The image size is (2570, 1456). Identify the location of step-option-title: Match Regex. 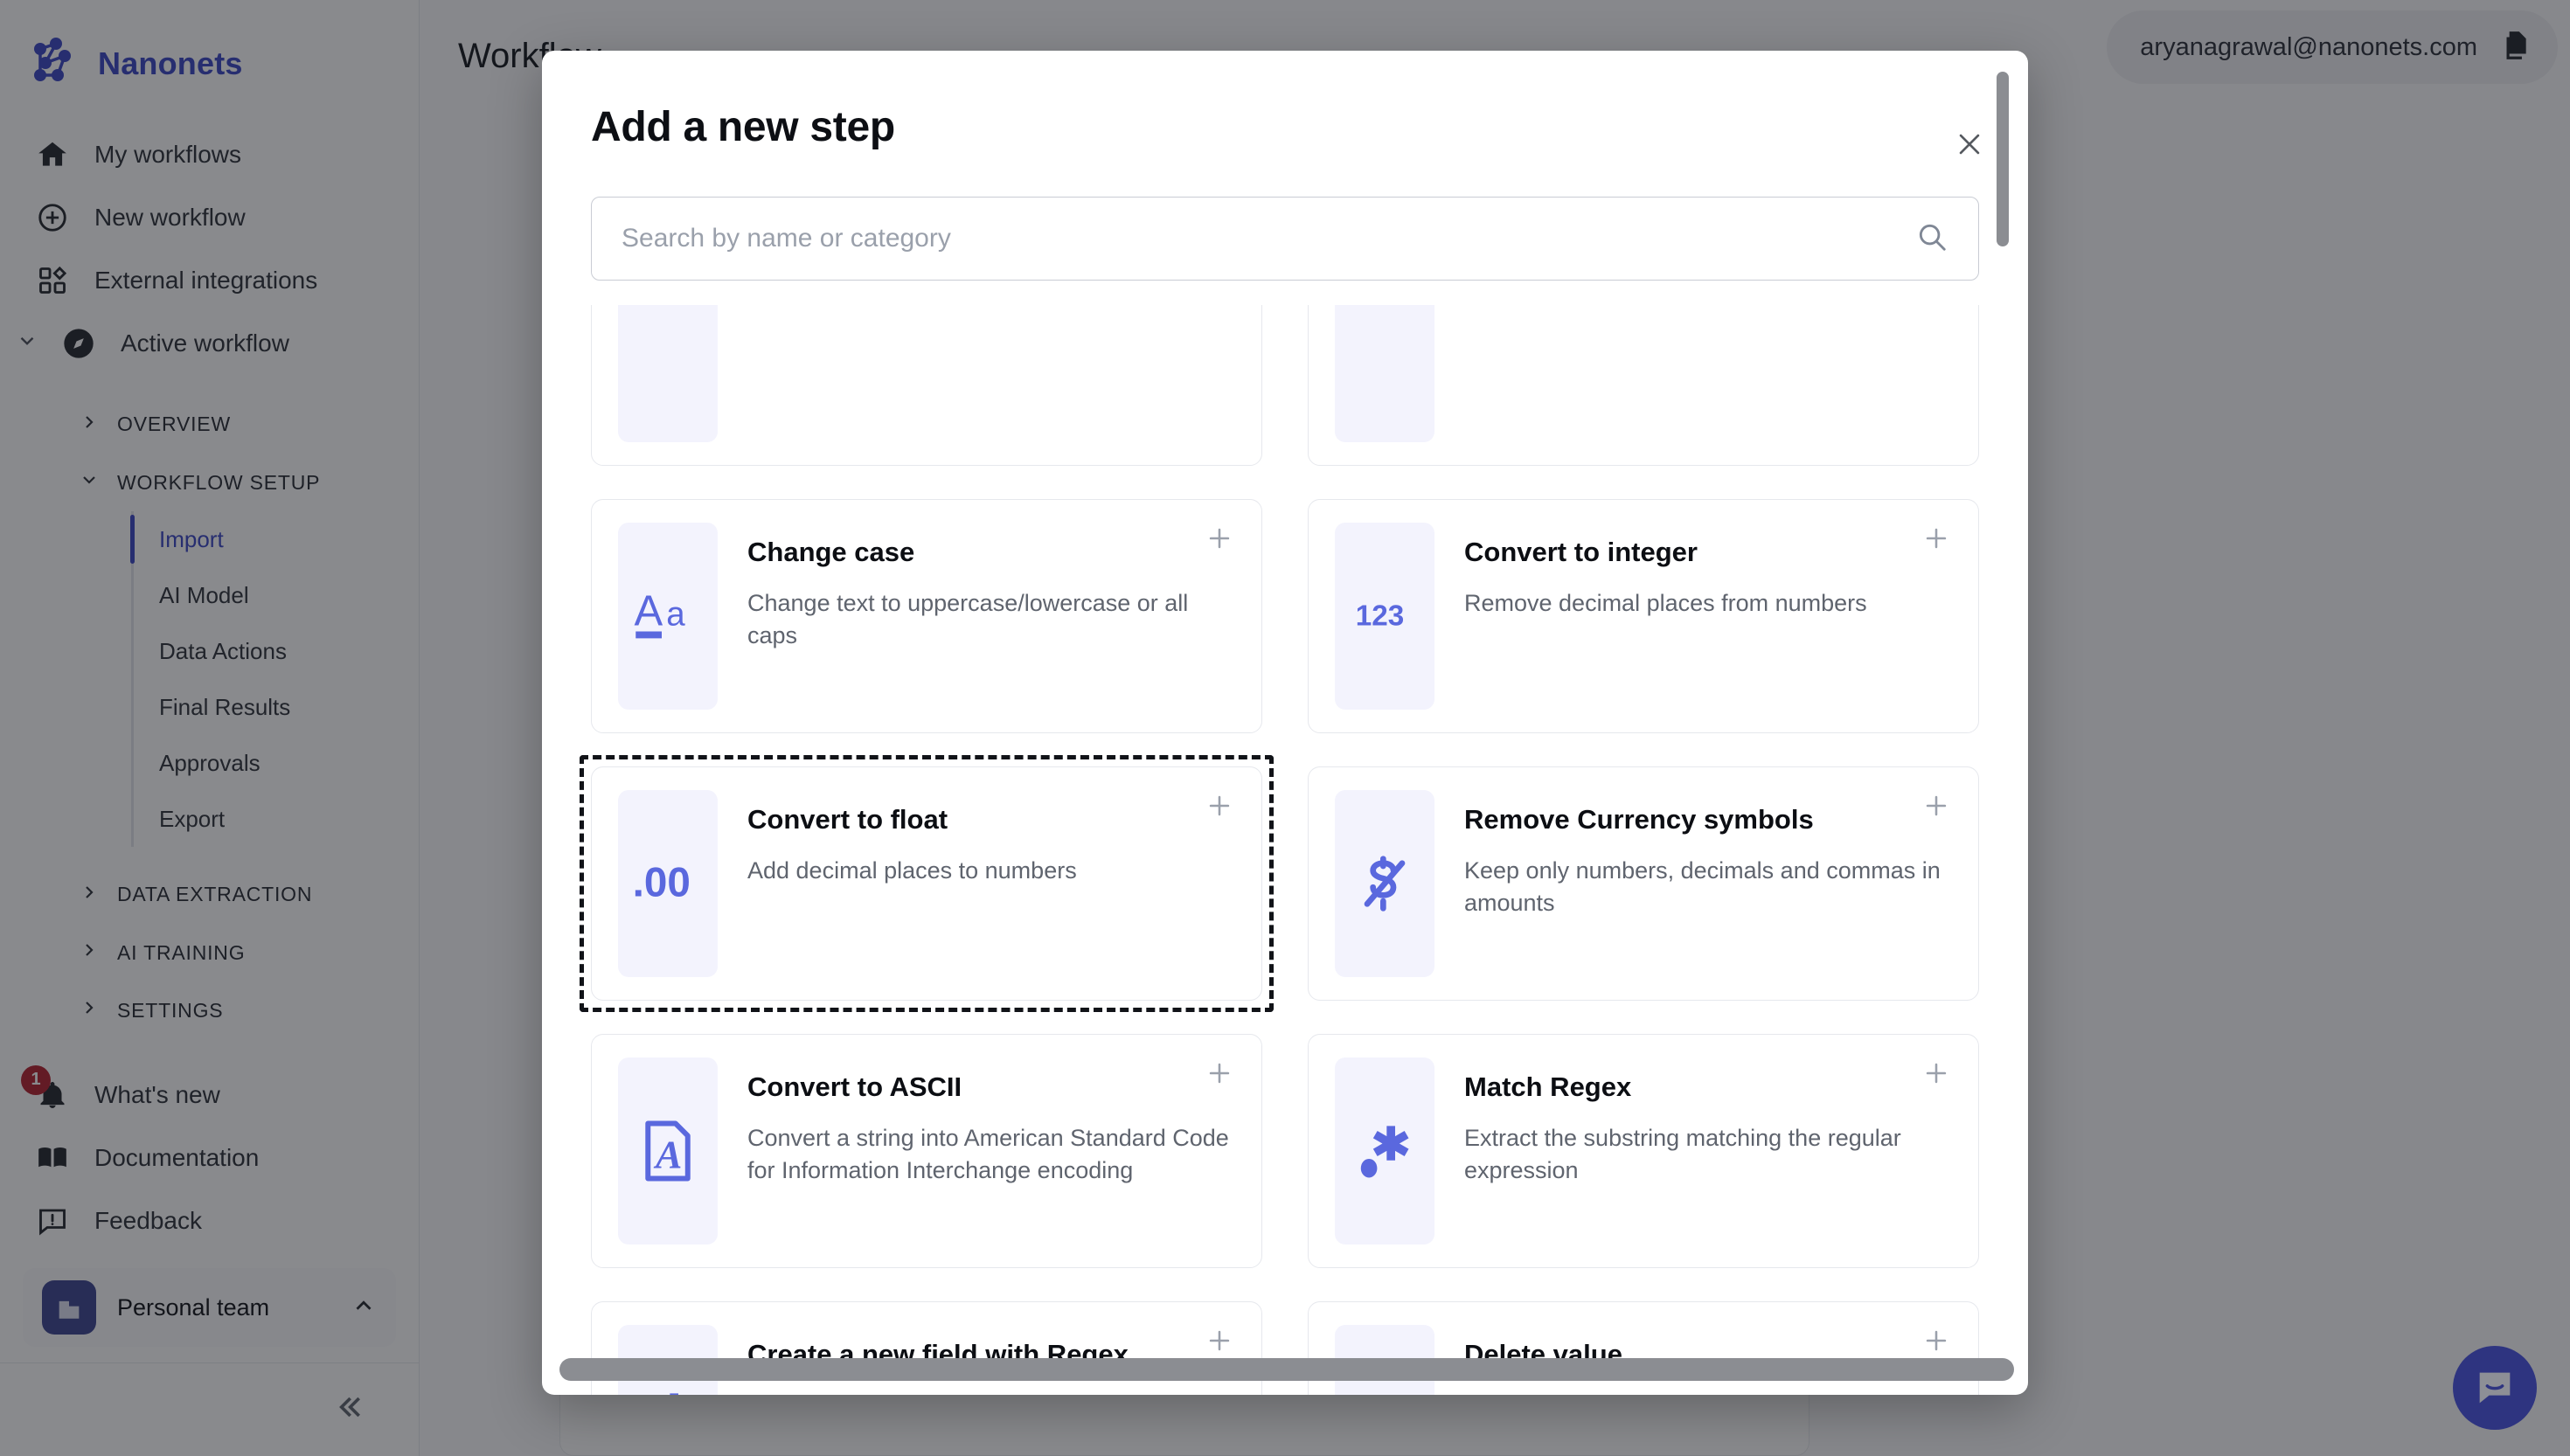
(1548, 1086).